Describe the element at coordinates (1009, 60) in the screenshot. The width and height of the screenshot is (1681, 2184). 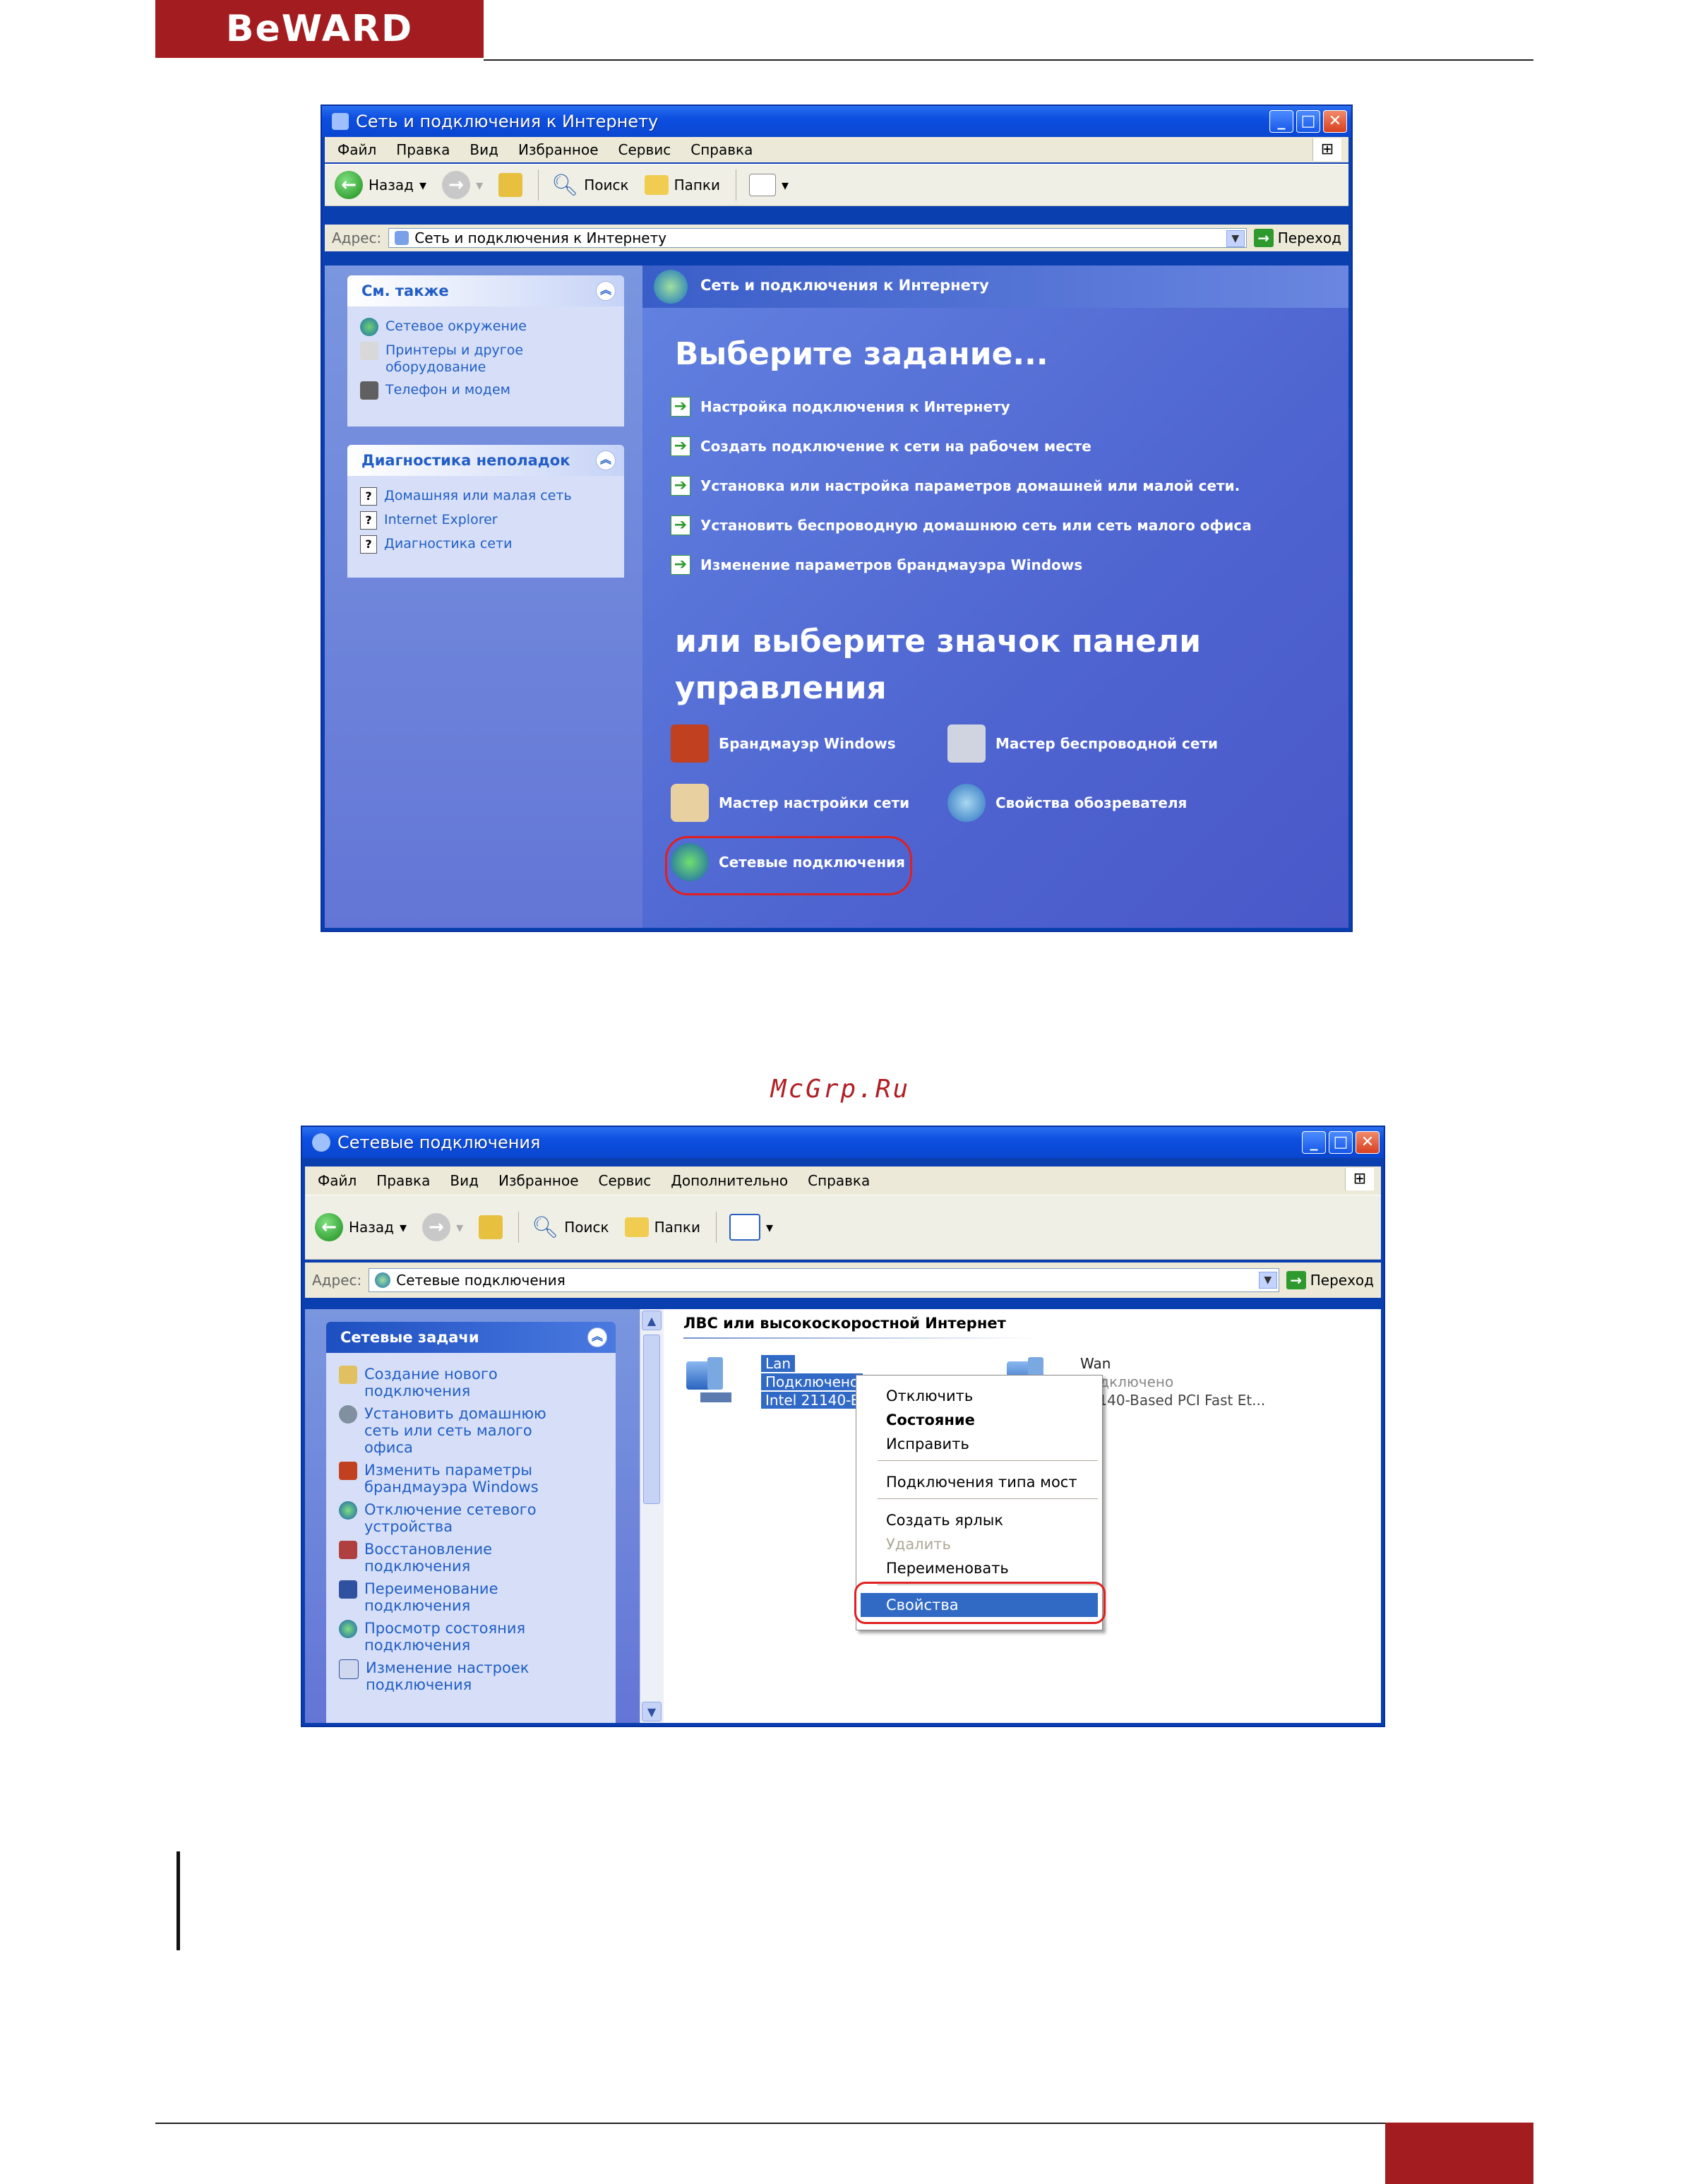
I see `header-rule` at that location.